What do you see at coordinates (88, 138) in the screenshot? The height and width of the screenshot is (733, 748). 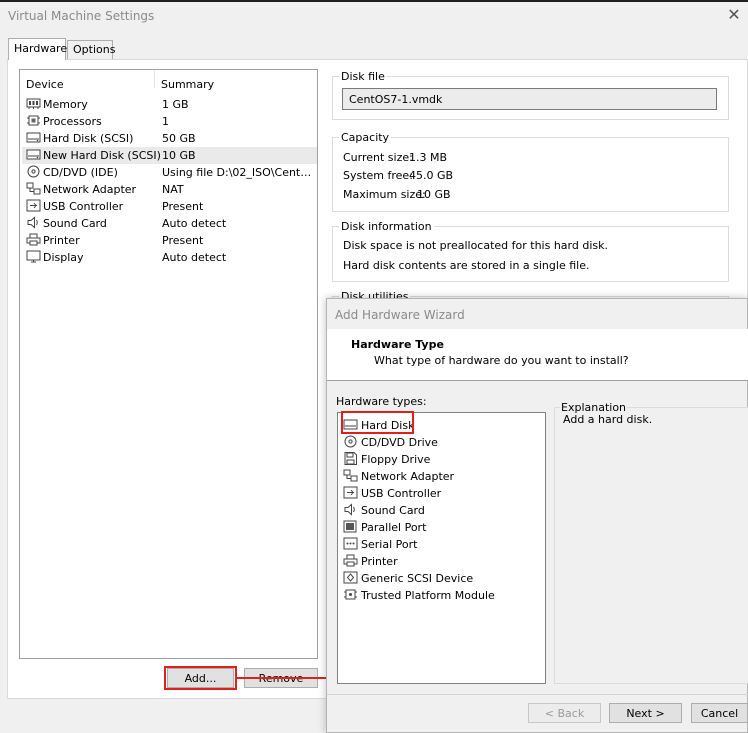 I see `device-name: Hard Disk (SCSI)` at bounding box center [88, 138].